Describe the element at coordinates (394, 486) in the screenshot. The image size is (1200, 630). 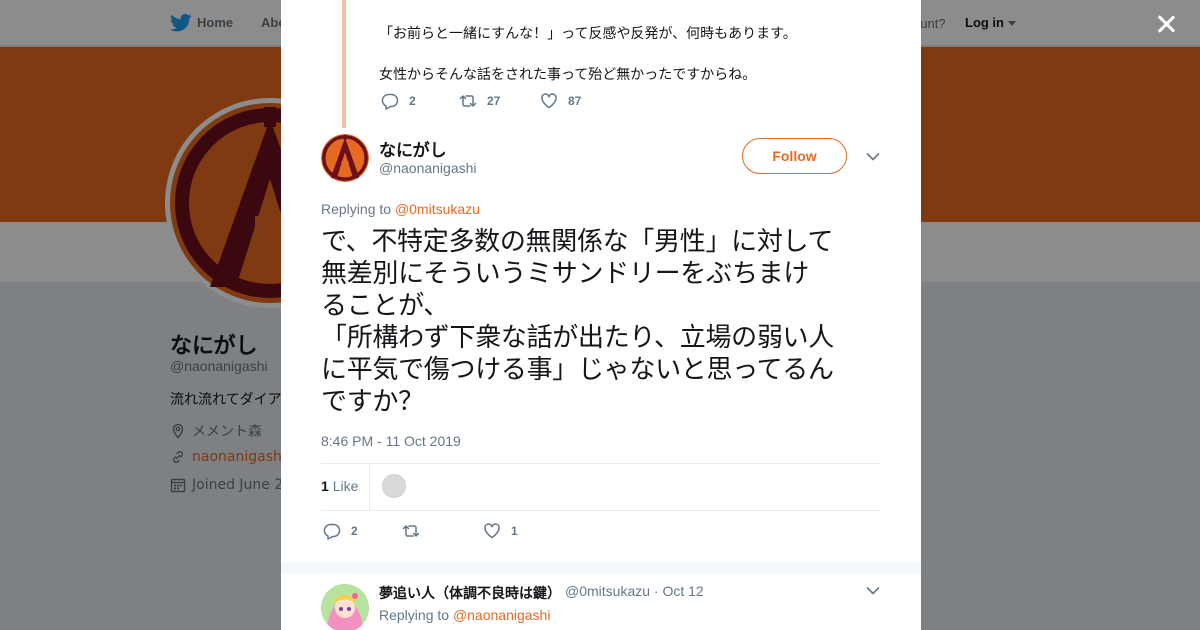
I see `liker-avatar` at that location.